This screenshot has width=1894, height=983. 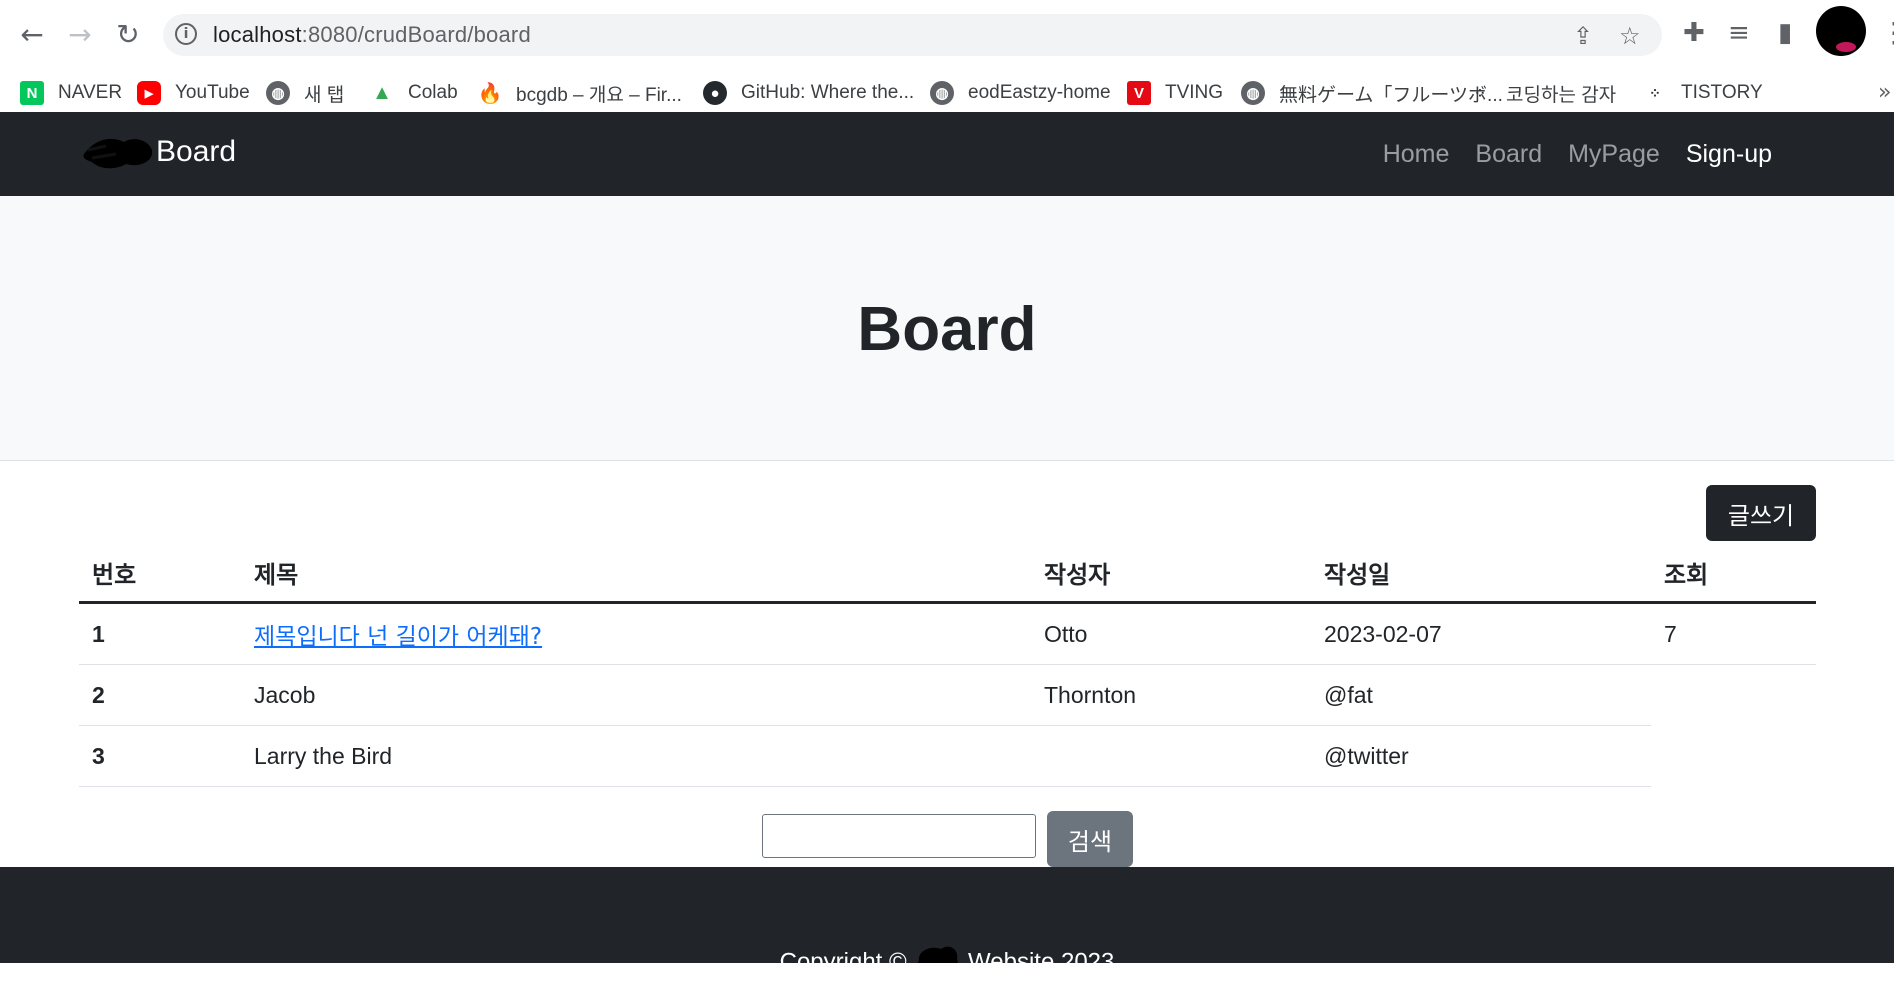 What do you see at coordinates (1887, 32) in the screenshot?
I see `browser-menu-icon: ⋮` at bounding box center [1887, 32].